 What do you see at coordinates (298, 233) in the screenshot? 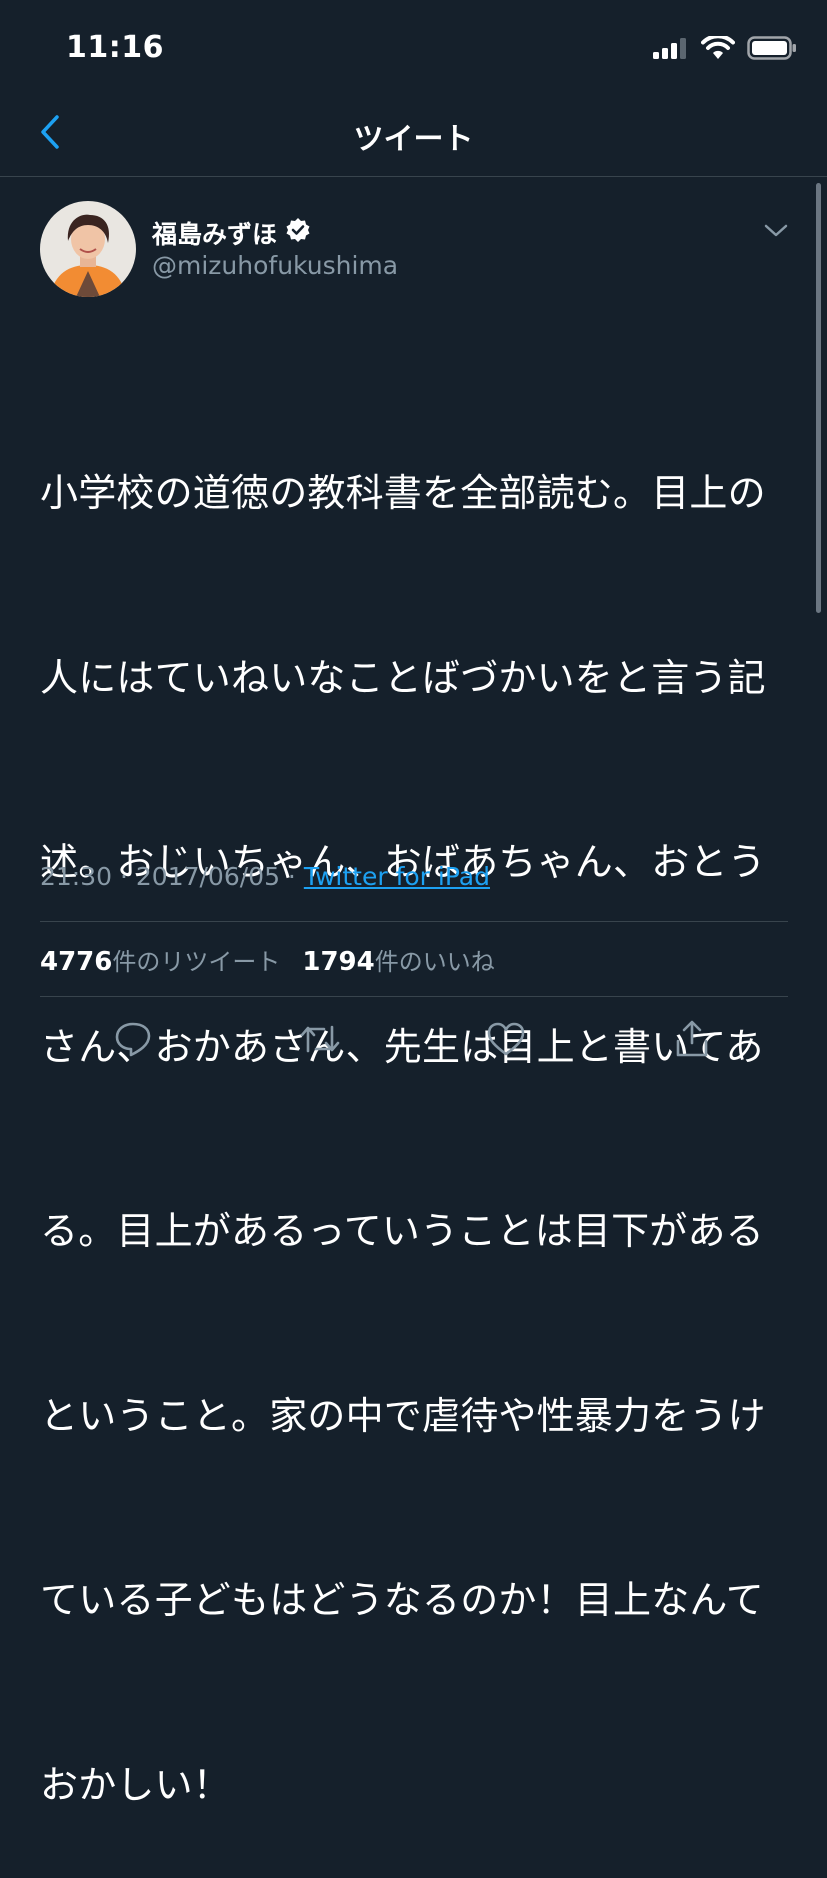
I see `verified-badge-icon` at bounding box center [298, 233].